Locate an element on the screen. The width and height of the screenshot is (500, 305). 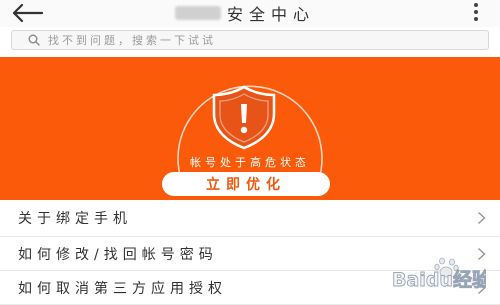
faq-item-change-password: 如何修改/找回帐号密码 is located at coordinates (250, 254).